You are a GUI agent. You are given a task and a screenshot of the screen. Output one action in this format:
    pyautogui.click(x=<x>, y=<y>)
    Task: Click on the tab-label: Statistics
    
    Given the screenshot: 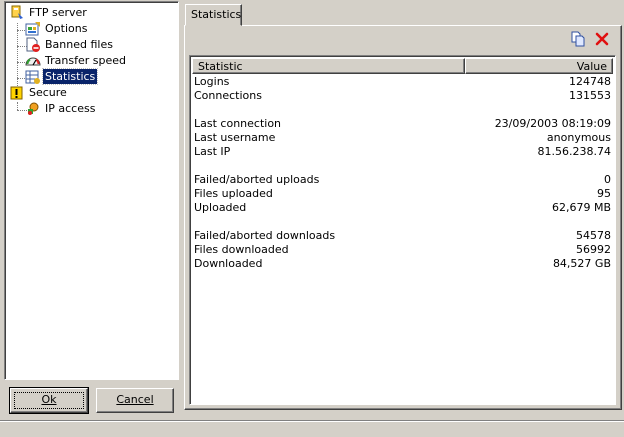 What is the action you would take?
    pyautogui.click(x=216, y=14)
    